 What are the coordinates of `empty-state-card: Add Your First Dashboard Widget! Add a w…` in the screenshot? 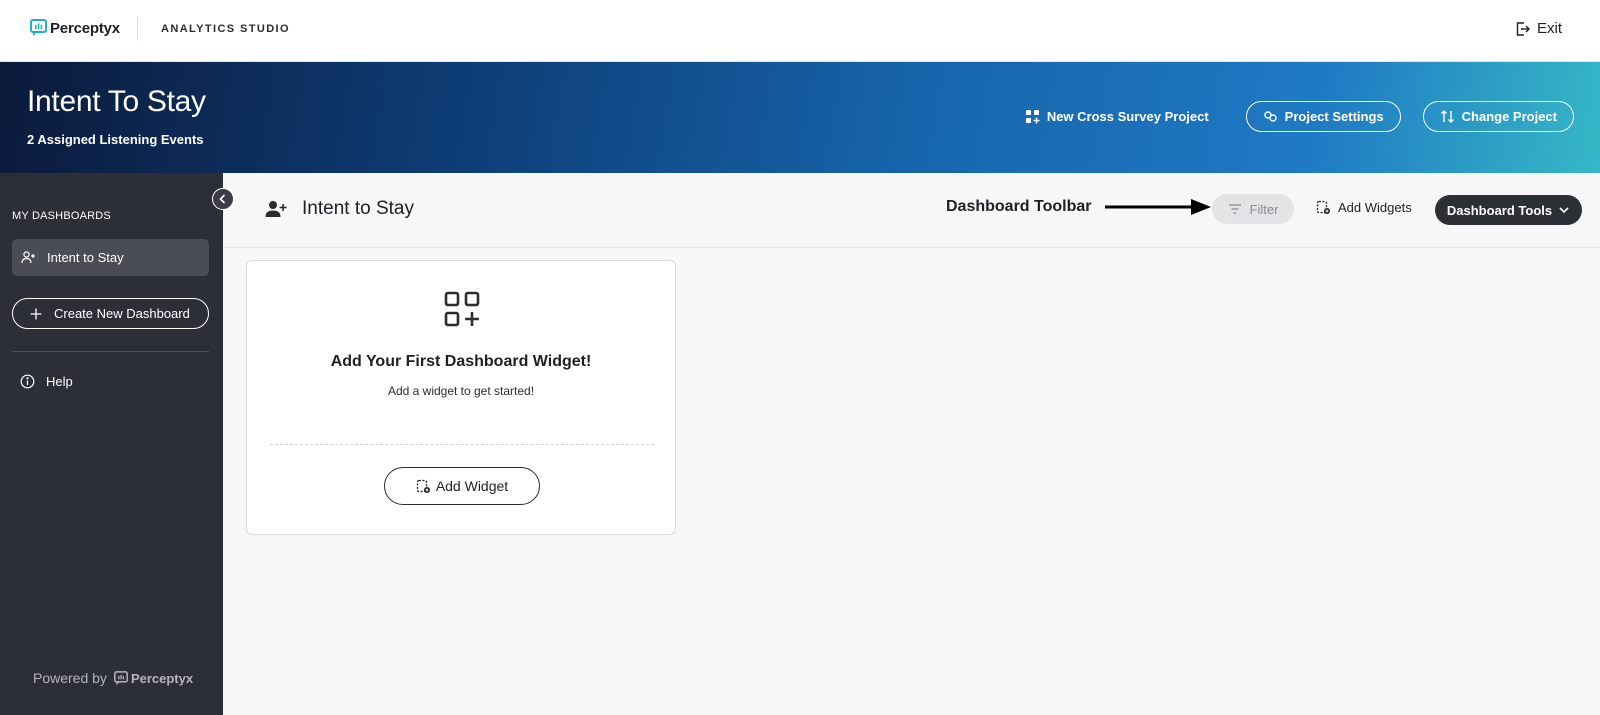 It's located at (461, 397).